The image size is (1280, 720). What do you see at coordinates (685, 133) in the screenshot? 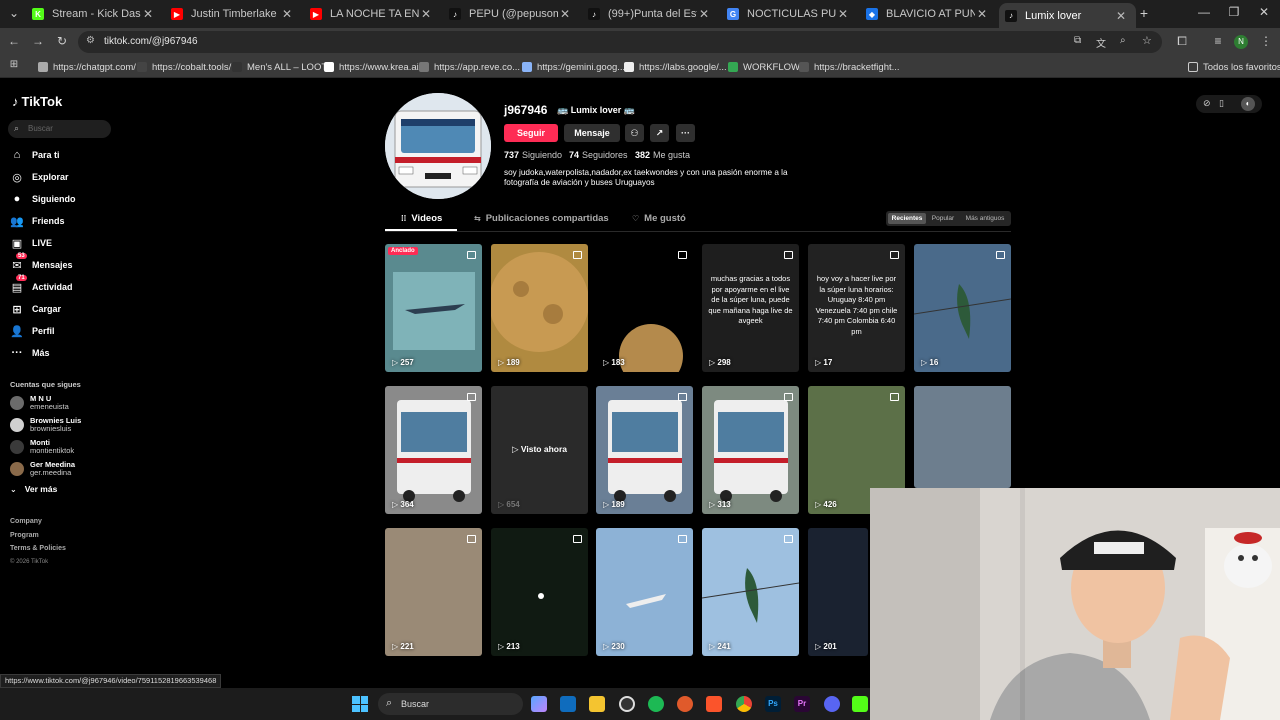
I see `more-options-icon: ···` at bounding box center [685, 133].